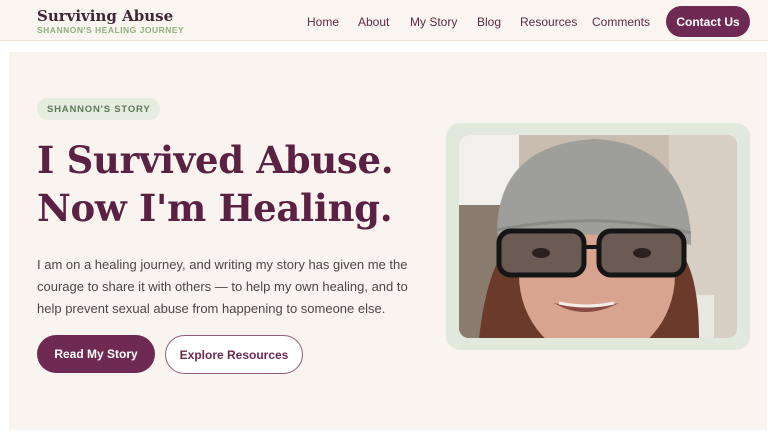 This screenshot has height=432, width=768. Describe the element at coordinates (111, 30) in the screenshot. I see `brand-subtitle: SHANNON'S HEALING JOURNEY` at that location.